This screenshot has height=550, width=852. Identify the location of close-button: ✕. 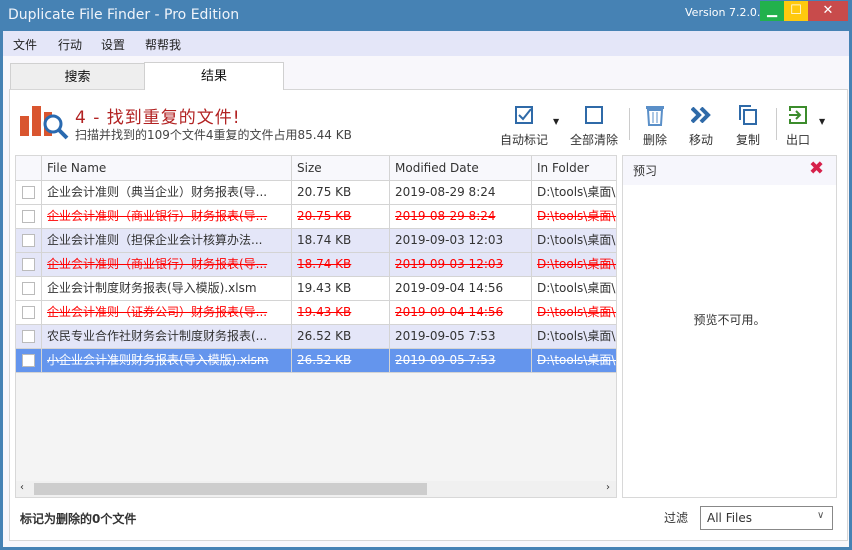
(828, 11).